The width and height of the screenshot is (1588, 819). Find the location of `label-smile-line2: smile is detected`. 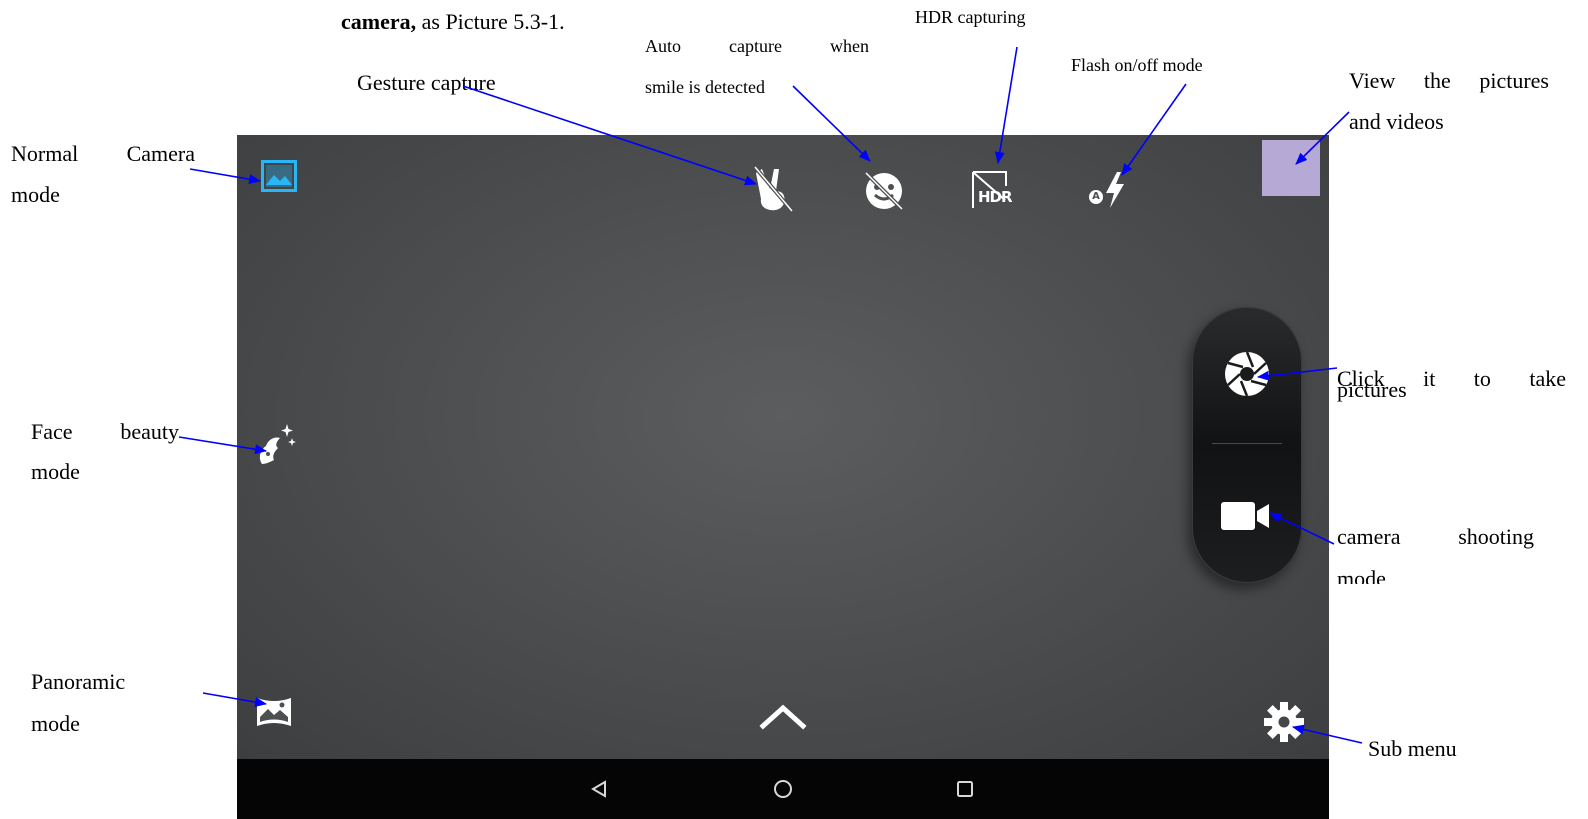

label-smile-line2: smile is detected is located at coordinates (705, 87).